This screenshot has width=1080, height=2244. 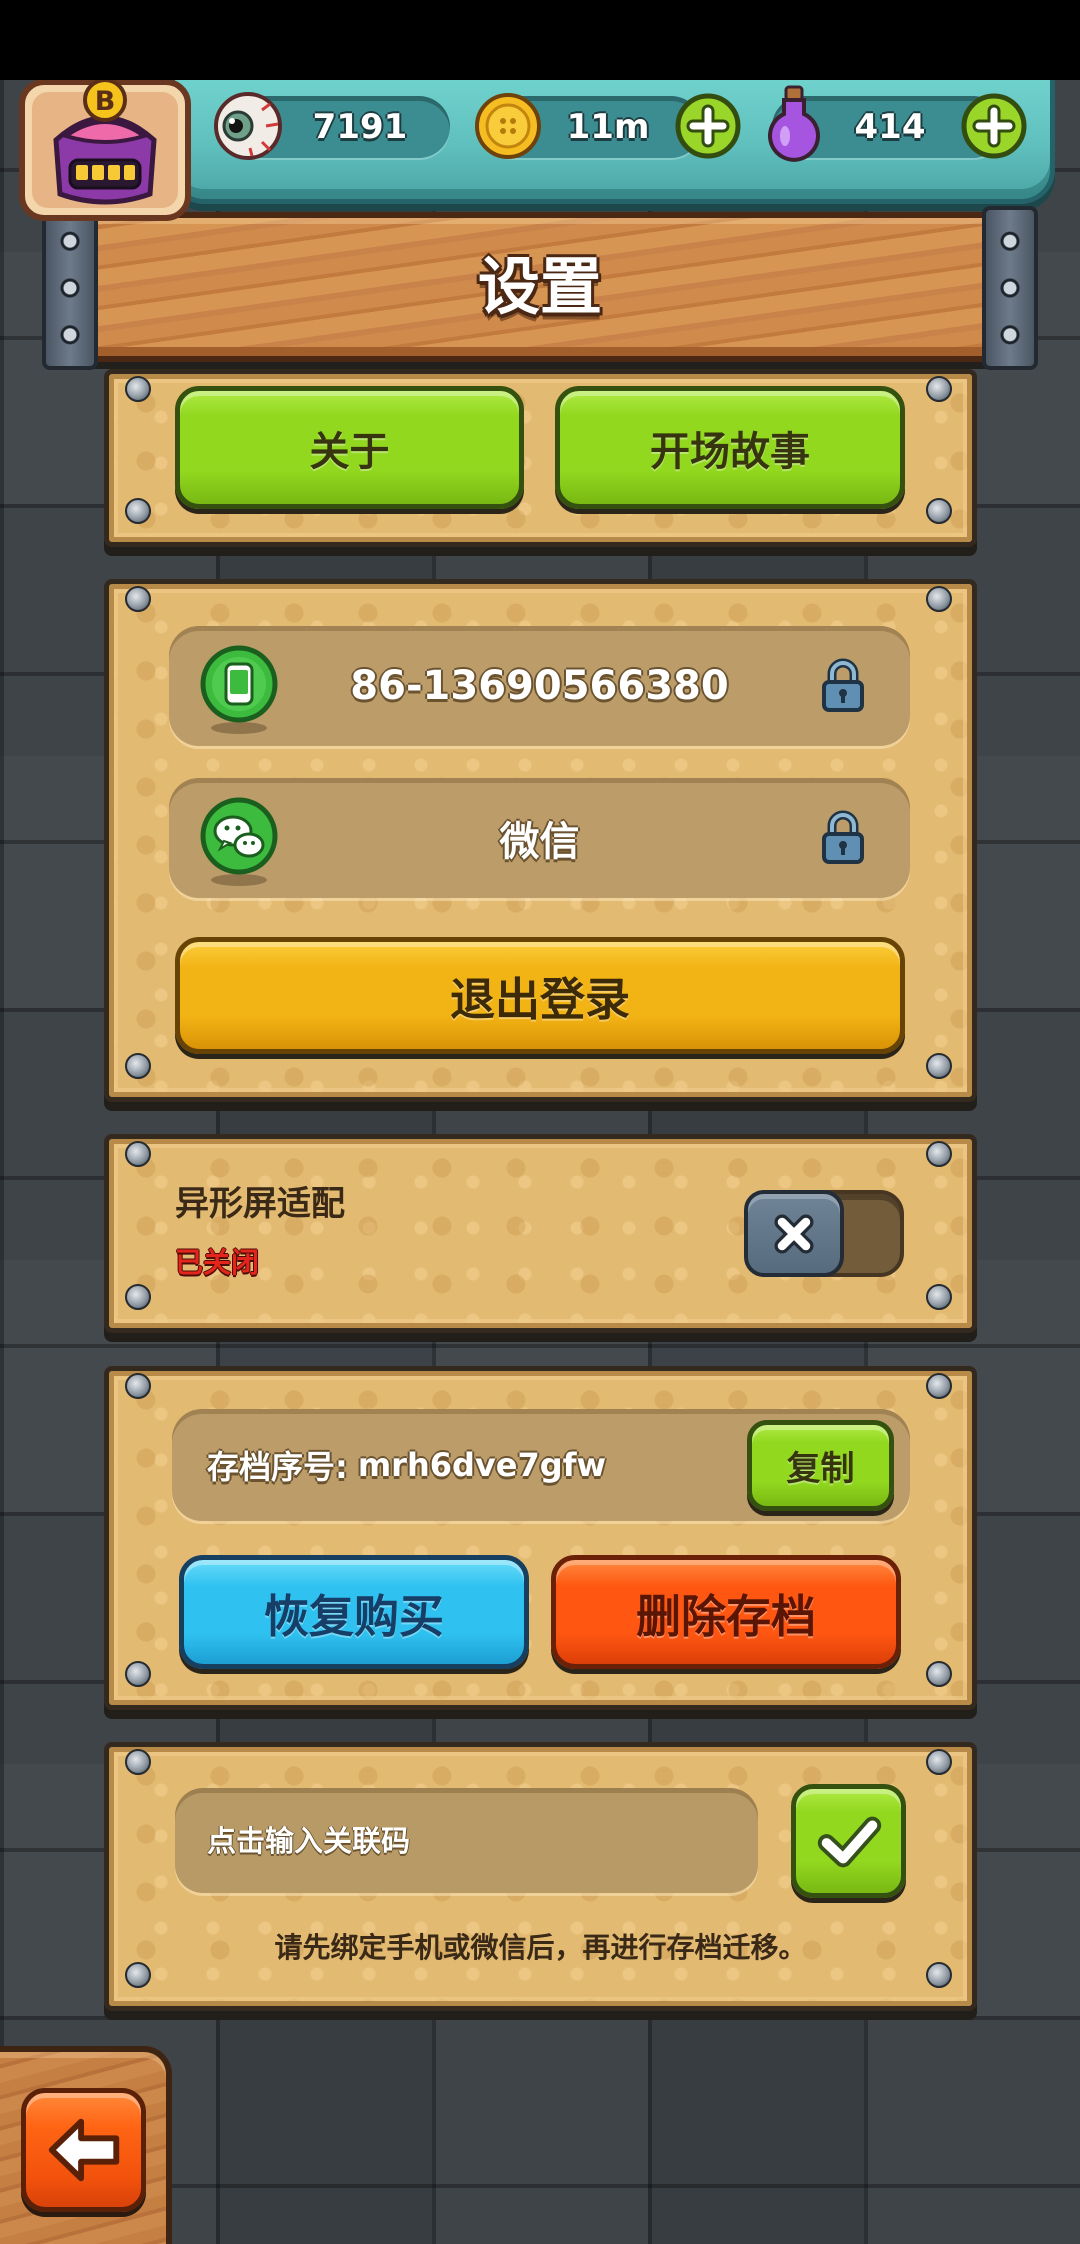 I want to click on save-panel: 存档序号: mrh6dve7gfw 复制 恢复购买 删除存档, so click(x=540, y=1538).